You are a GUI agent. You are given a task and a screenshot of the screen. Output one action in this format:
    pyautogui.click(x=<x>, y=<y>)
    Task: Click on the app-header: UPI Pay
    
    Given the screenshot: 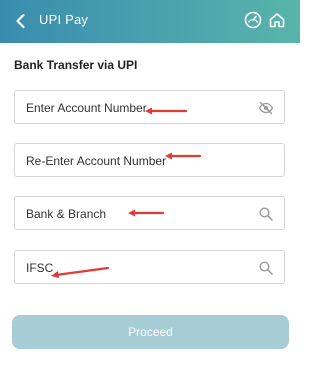 What is the action you would take?
    pyautogui.click(x=150, y=21)
    